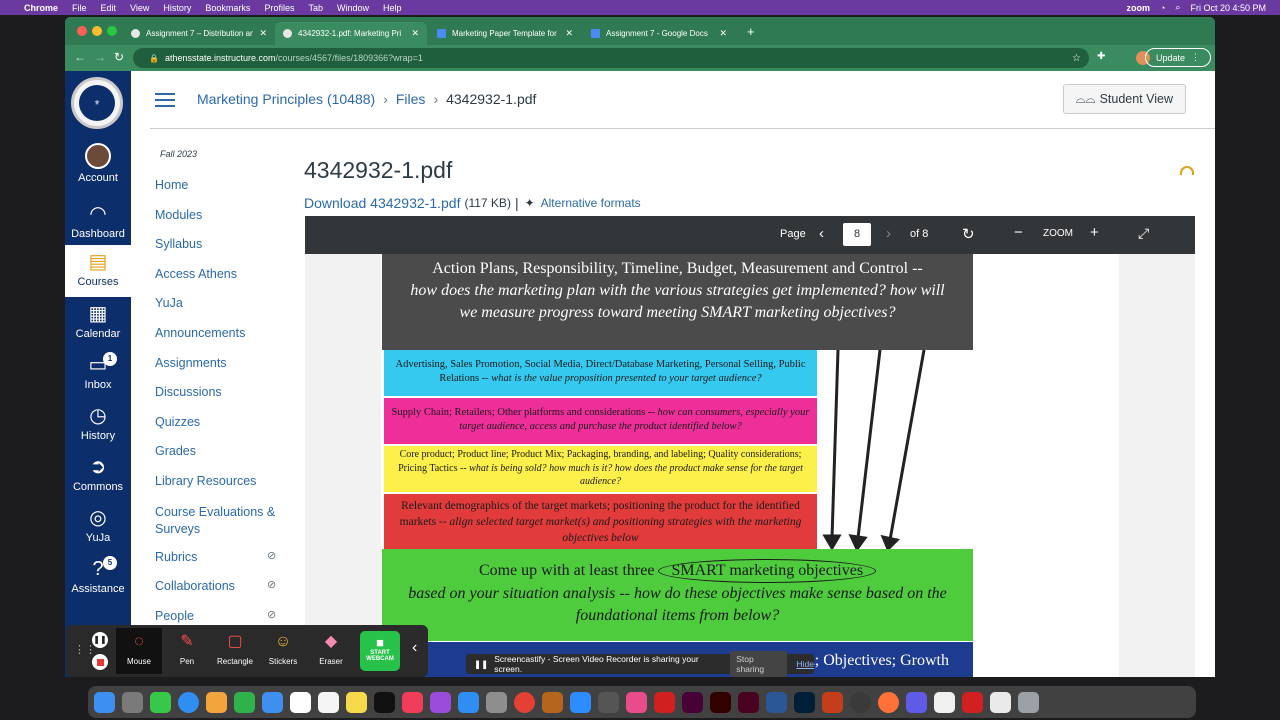 The image size is (1280, 720). I want to click on nav-account: Account, so click(98, 163).